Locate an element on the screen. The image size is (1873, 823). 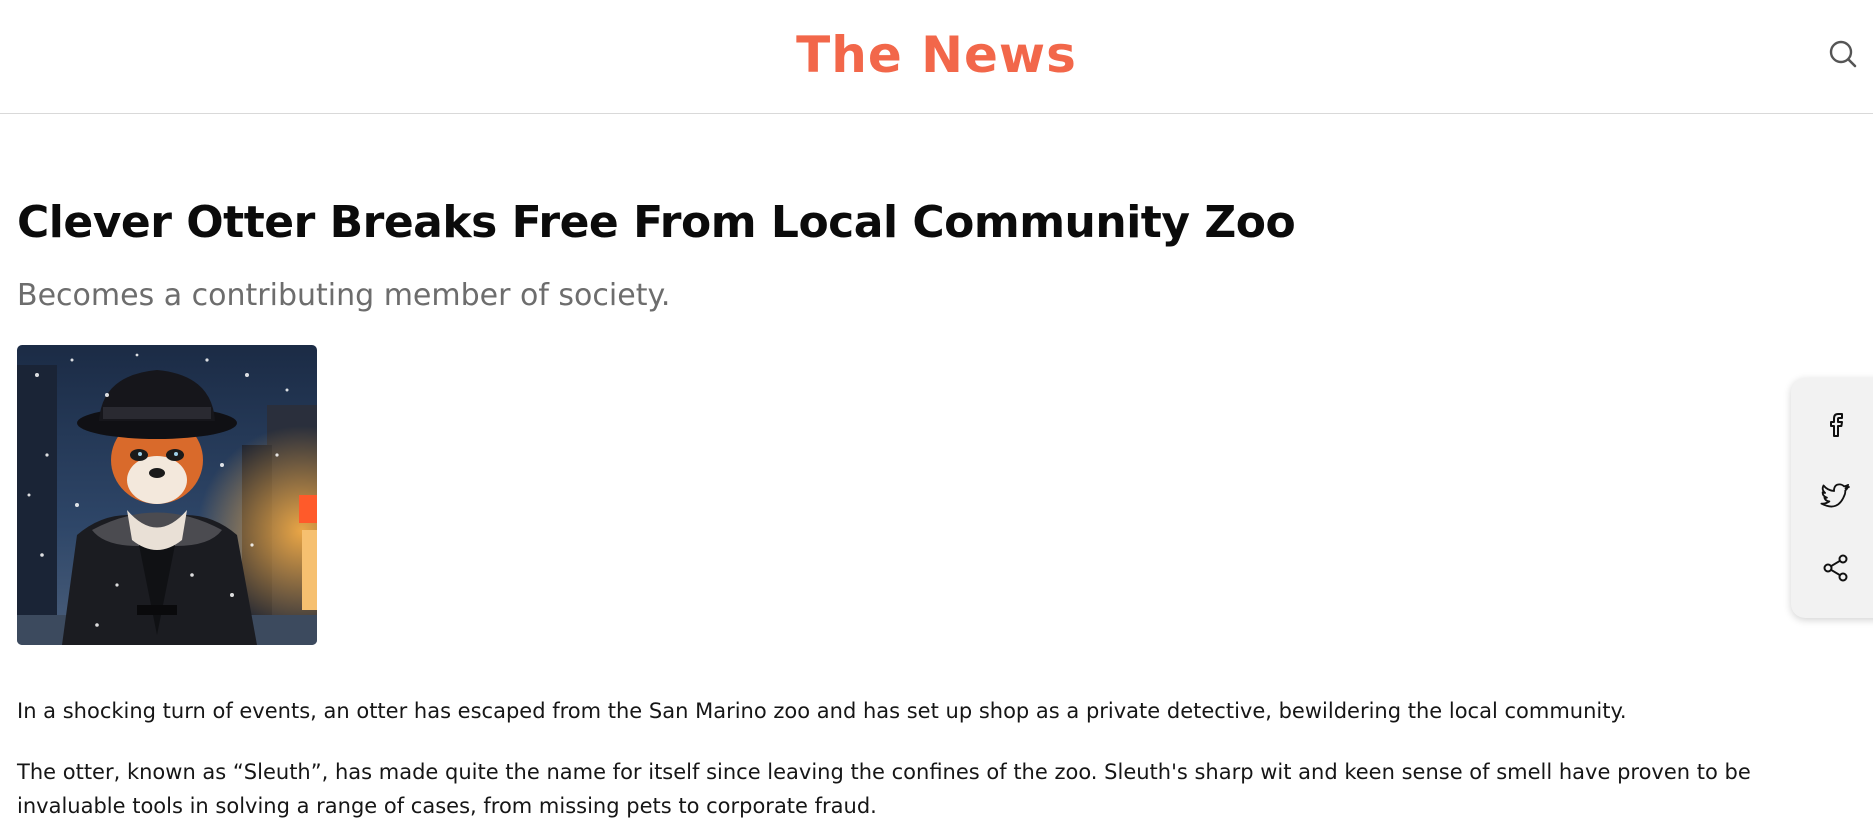
share-panel is located at coordinates (1832, 498).